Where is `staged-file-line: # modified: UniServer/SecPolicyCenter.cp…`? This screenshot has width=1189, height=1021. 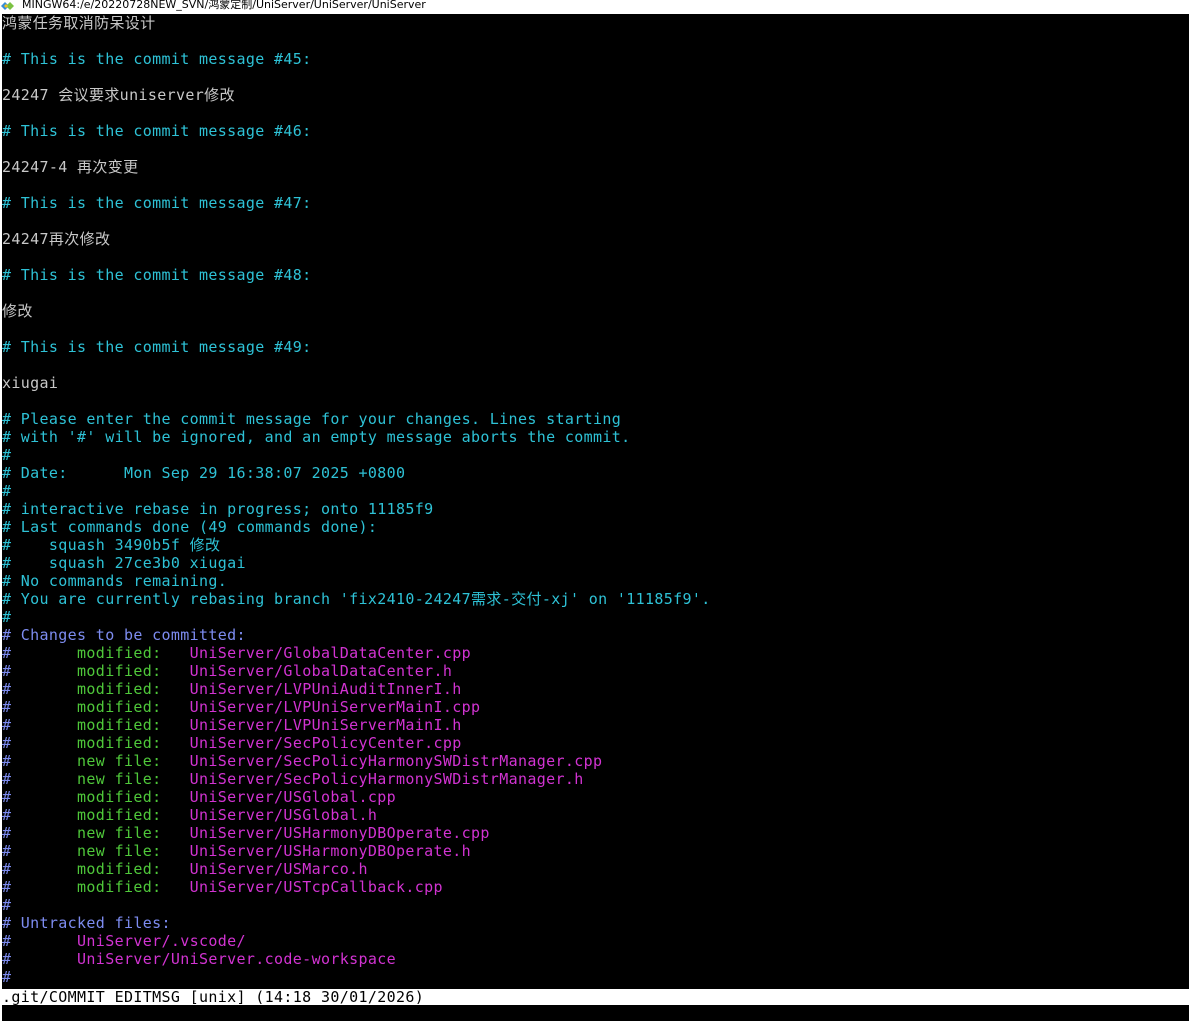
staged-file-line: # modified: UniServer/SecPolicyCenter.cp… is located at coordinates (232, 743).